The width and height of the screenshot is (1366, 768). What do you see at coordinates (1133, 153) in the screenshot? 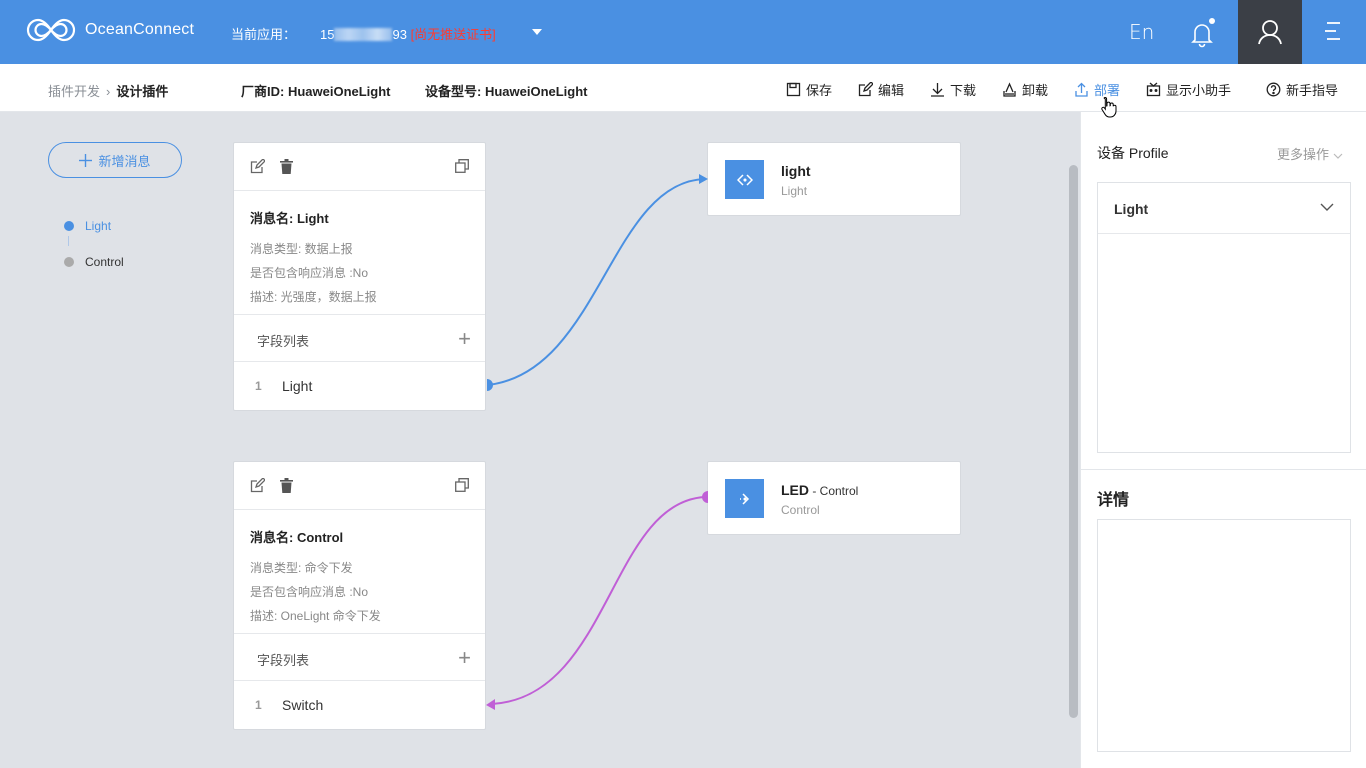
I see `panel-title: 设备 Profile` at bounding box center [1133, 153].